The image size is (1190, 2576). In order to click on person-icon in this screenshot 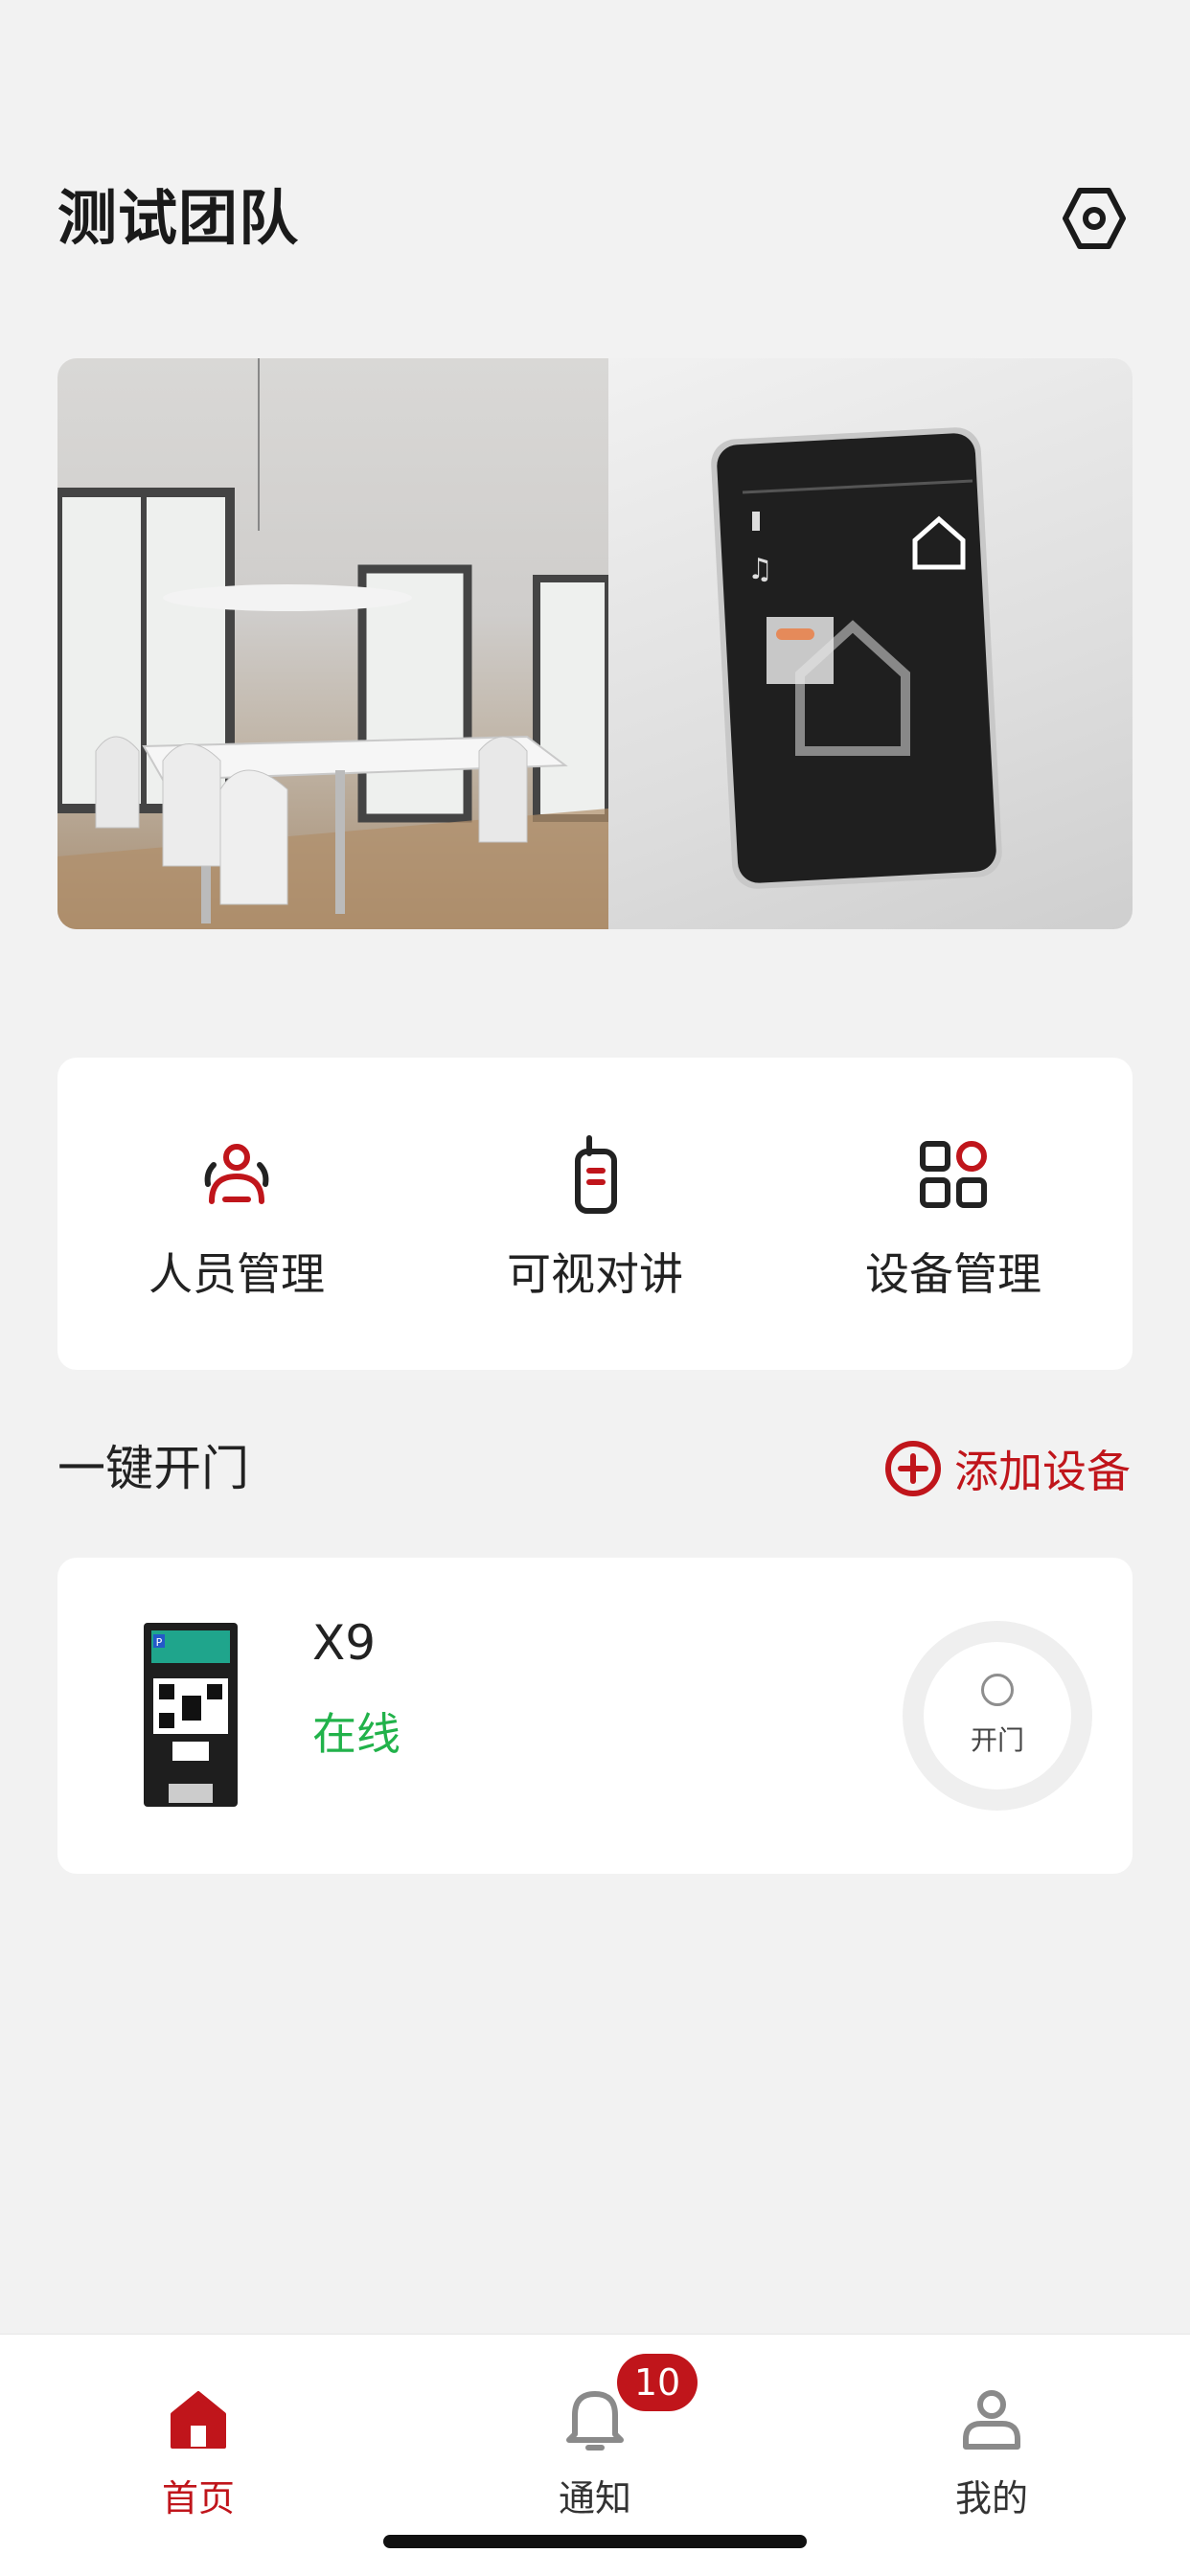, I will do `click(991, 2419)`.